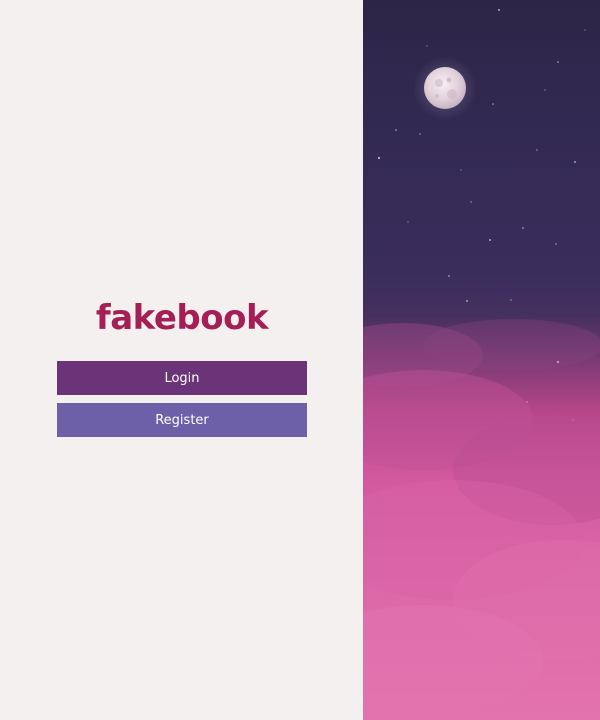 Image resolution: width=600 pixels, height=720 pixels. I want to click on login-button: Login, so click(182, 378).